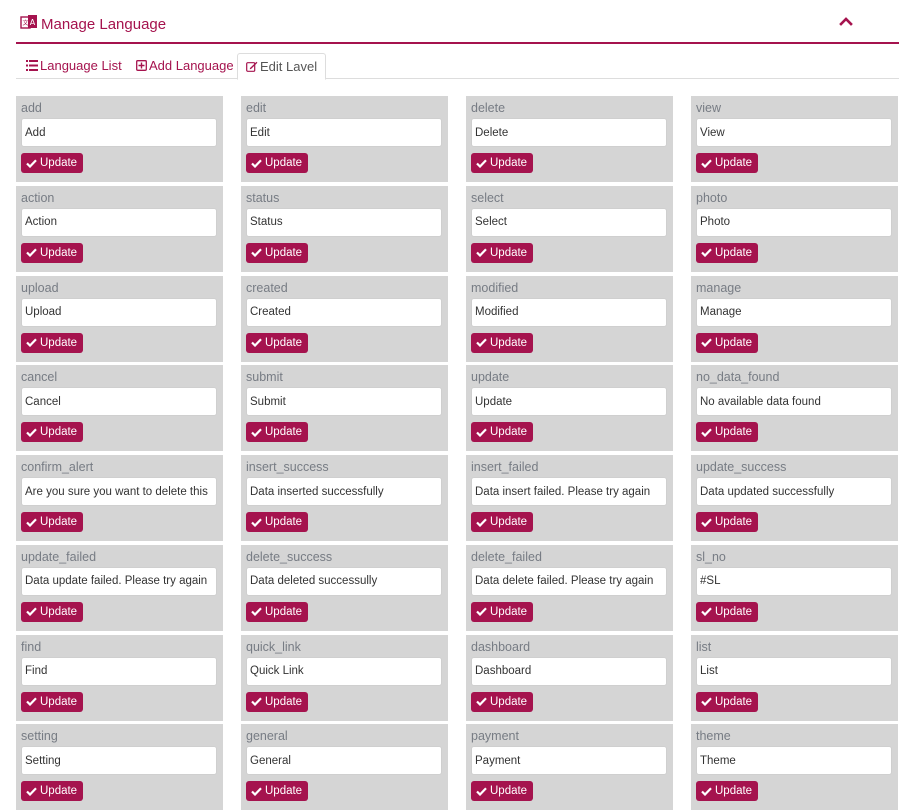 The height and width of the screenshot is (810, 900). I want to click on label-value-input: Select, so click(569, 222).